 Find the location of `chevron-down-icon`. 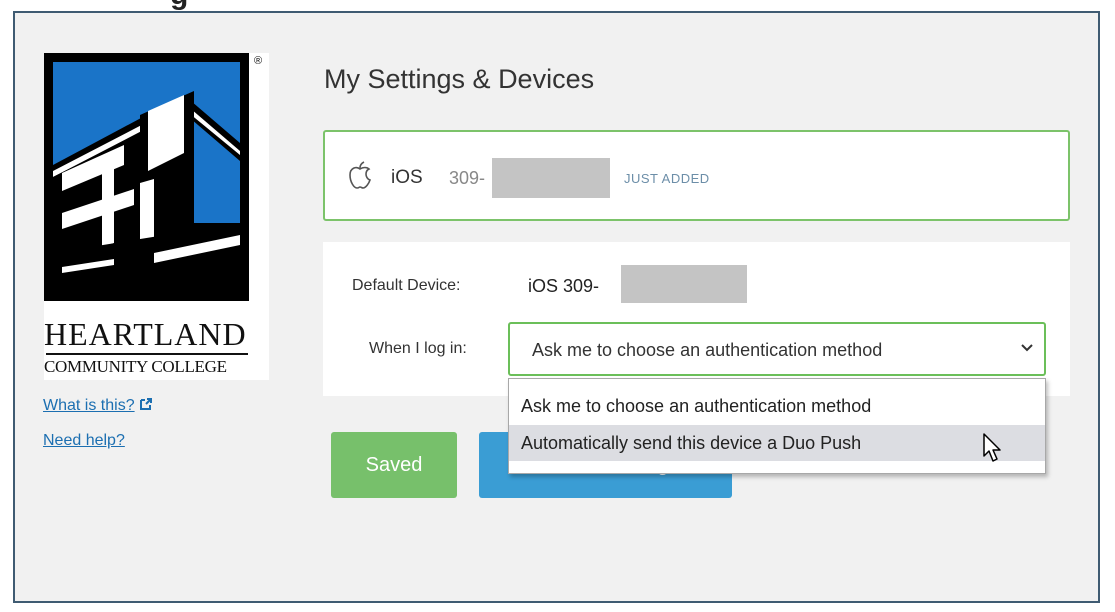

chevron-down-icon is located at coordinates (1027, 348).